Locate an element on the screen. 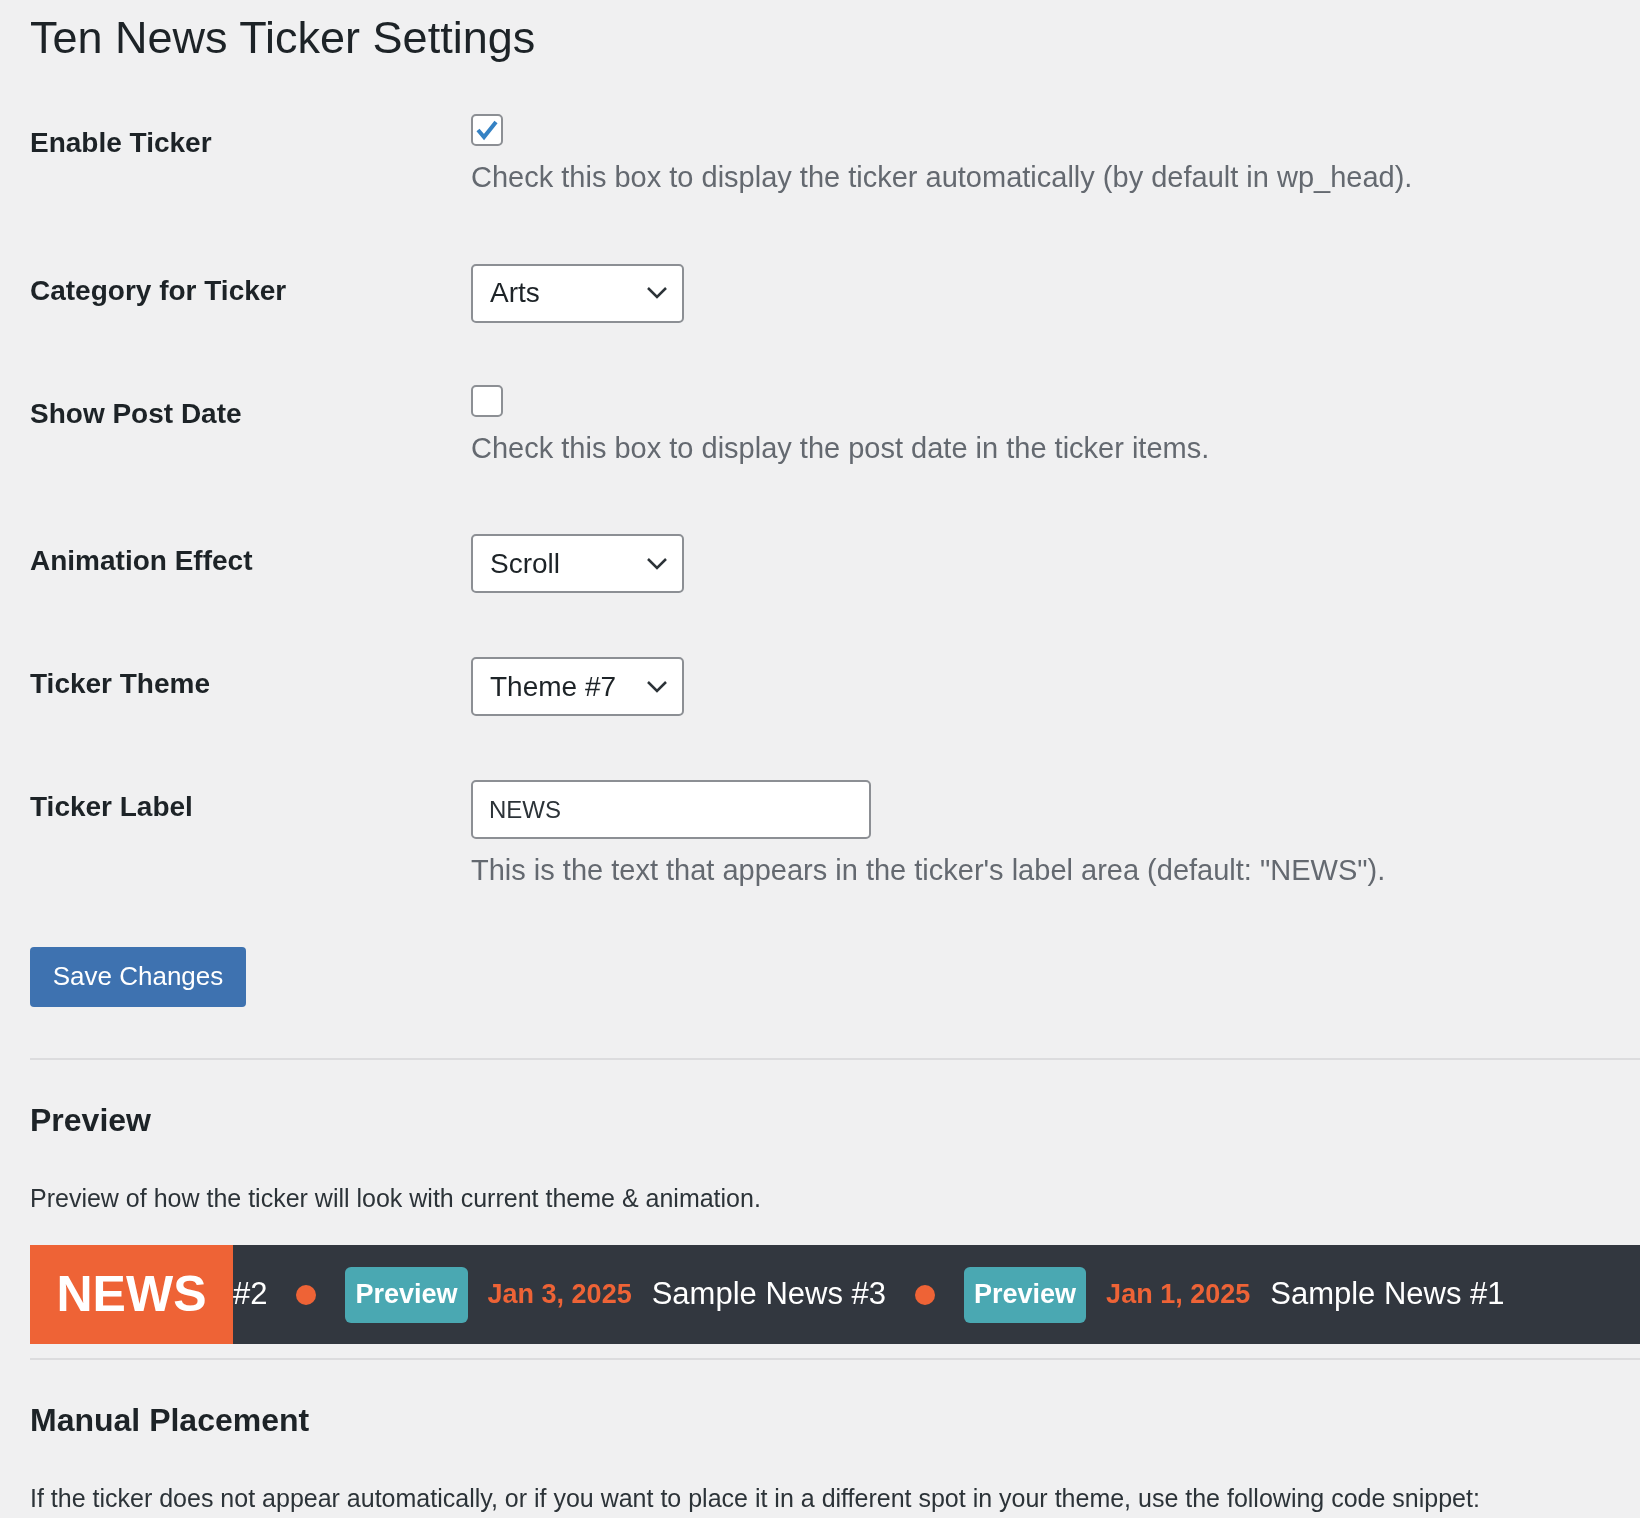  field-description: Check this box to display the post date in the ticker items. is located at coordinates (840, 448).